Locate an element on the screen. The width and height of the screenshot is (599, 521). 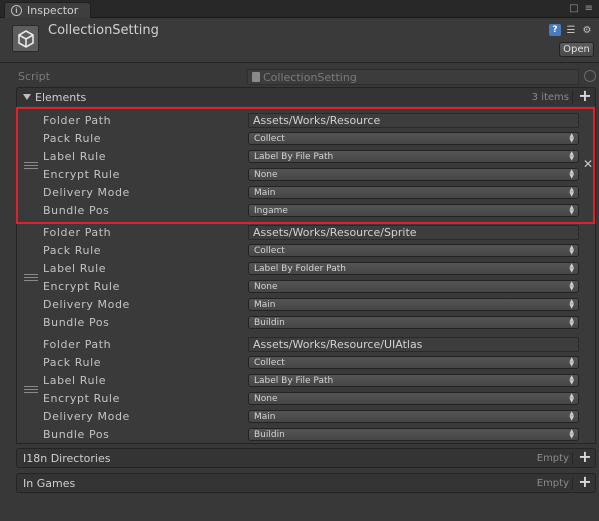
i18n-title: I18n Directories is located at coordinates (67, 458).